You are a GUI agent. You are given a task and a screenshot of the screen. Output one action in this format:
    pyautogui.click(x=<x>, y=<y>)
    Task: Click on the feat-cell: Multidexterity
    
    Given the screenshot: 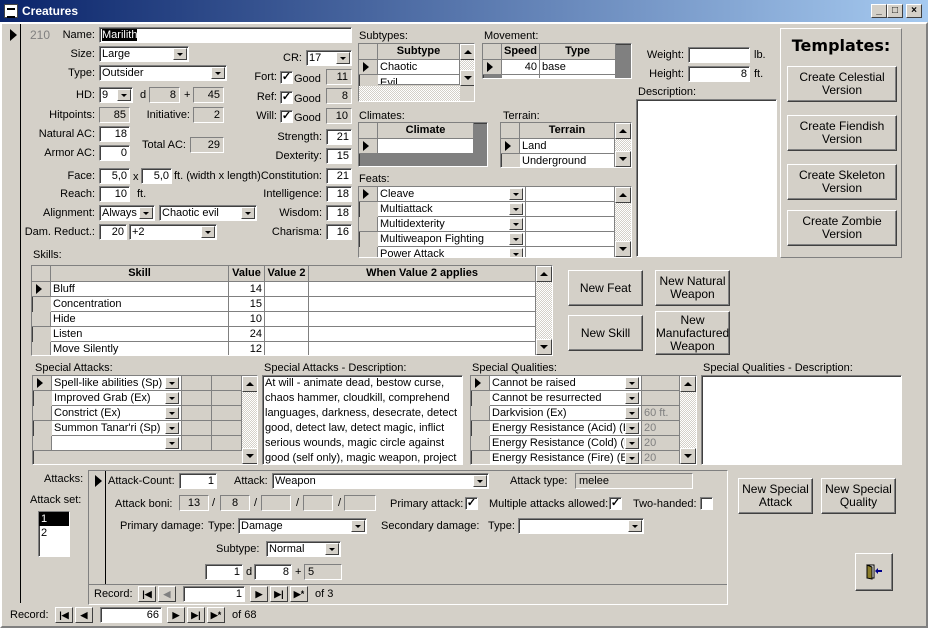 What is the action you would take?
    pyautogui.click(x=452, y=224)
    